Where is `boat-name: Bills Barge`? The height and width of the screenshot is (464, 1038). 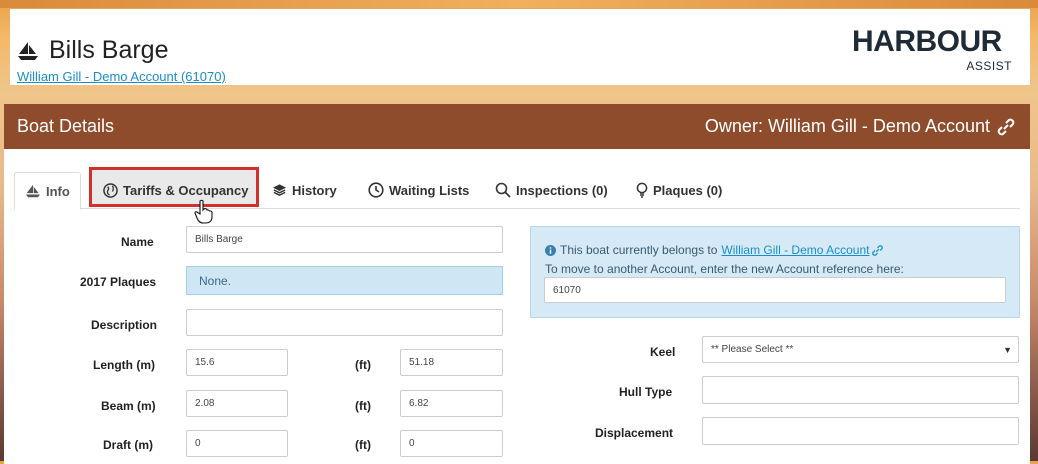
boat-name: Bills Barge is located at coordinates (109, 50).